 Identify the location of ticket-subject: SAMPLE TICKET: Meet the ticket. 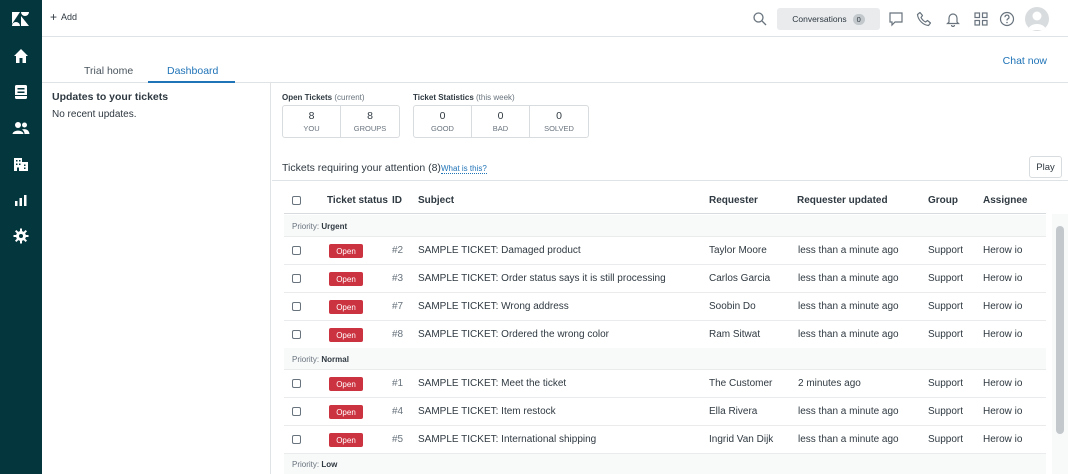
(492, 383).